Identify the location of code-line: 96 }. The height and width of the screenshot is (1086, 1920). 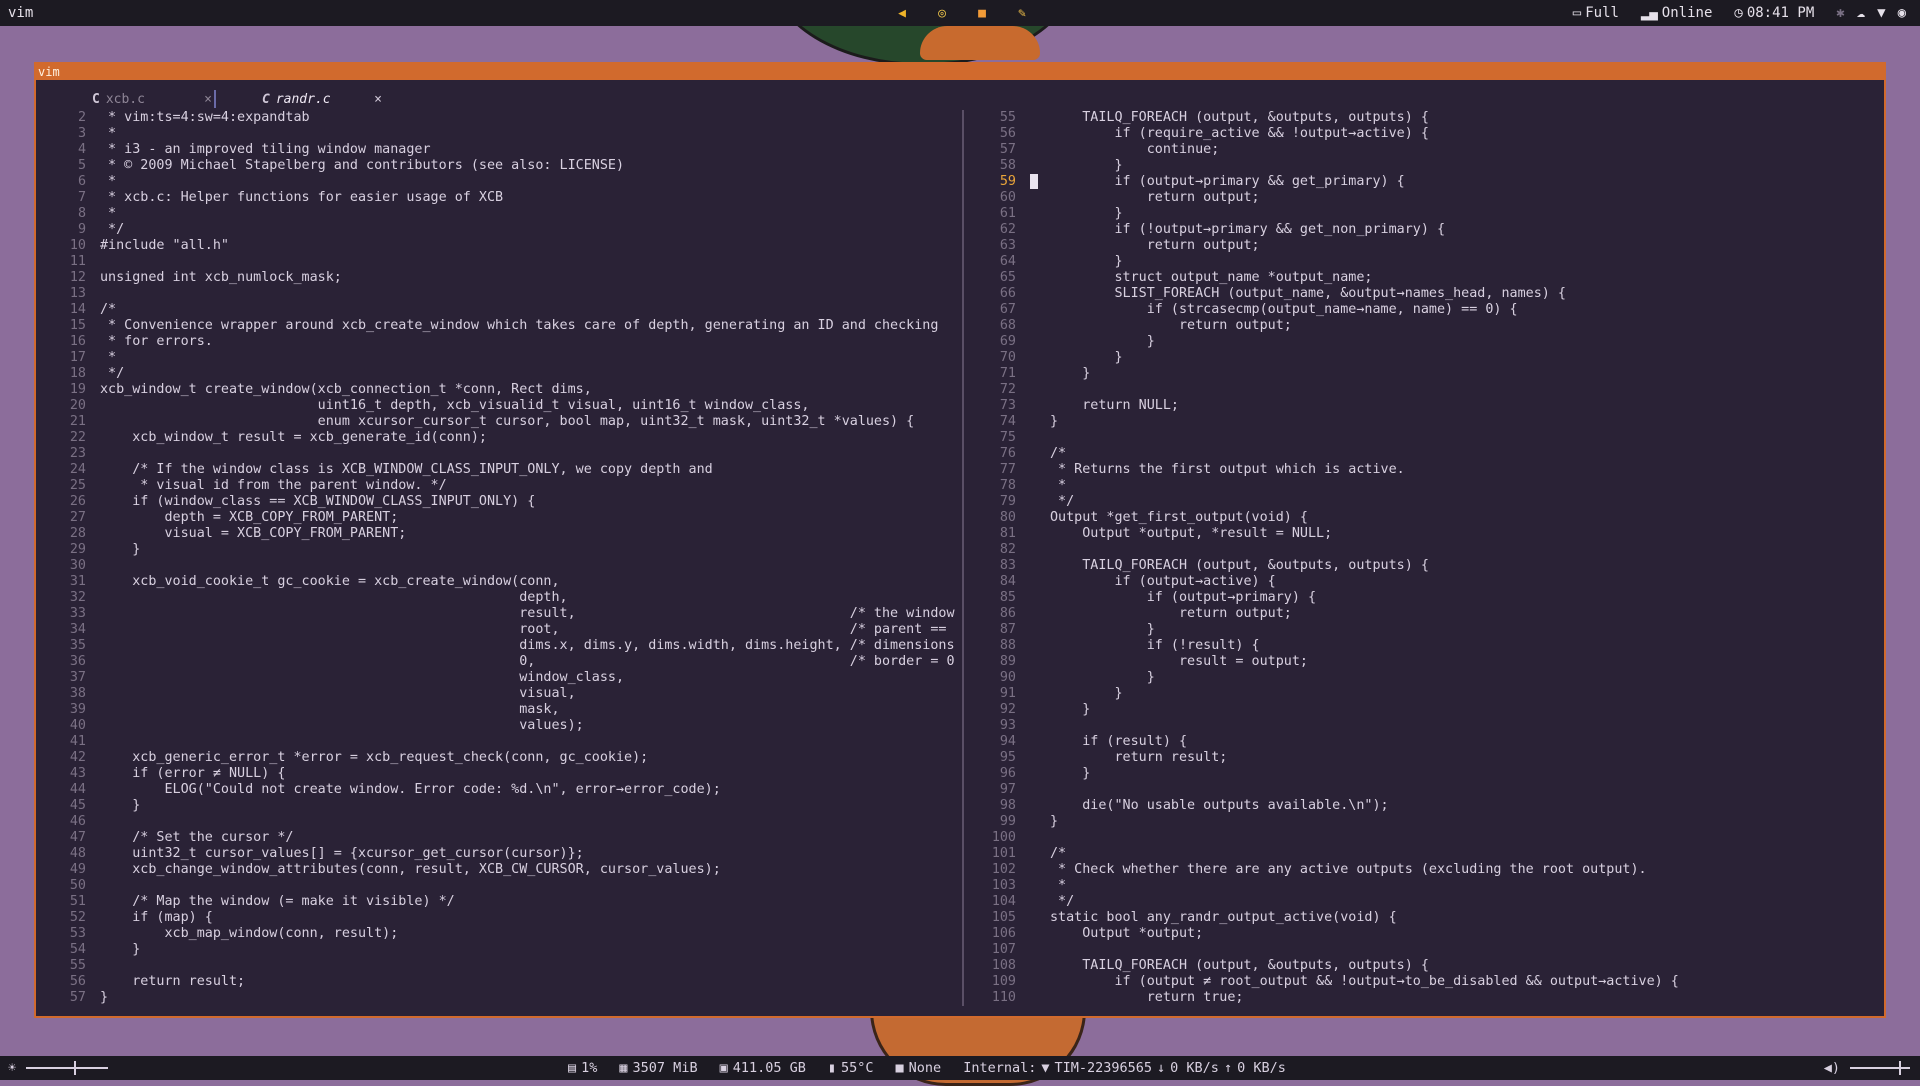
(1425, 774).